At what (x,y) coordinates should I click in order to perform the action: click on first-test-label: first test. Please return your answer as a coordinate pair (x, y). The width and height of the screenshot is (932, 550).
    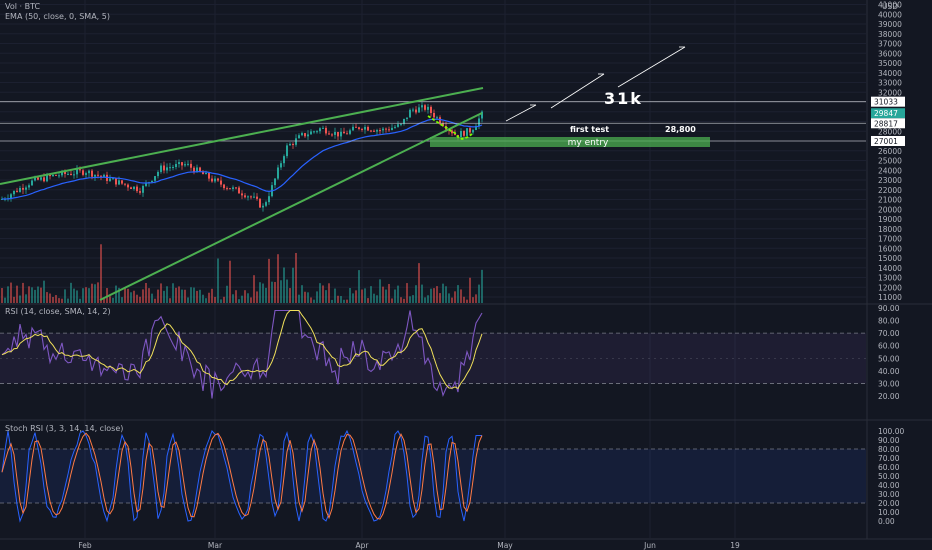
    Looking at the image, I should click on (589, 129).